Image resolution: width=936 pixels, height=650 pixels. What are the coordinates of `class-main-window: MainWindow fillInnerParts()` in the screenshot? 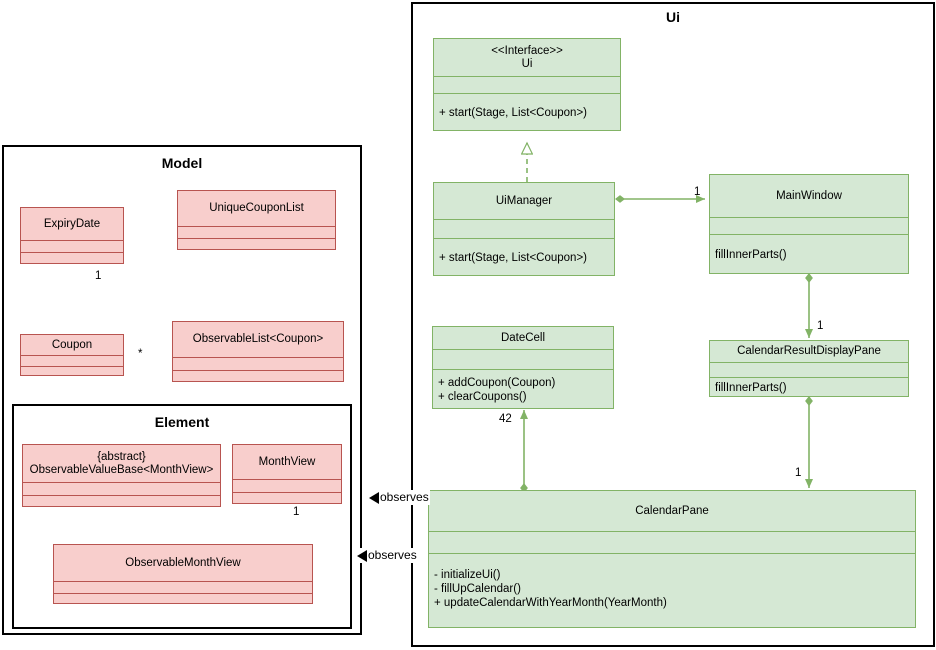 It's located at (809, 224).